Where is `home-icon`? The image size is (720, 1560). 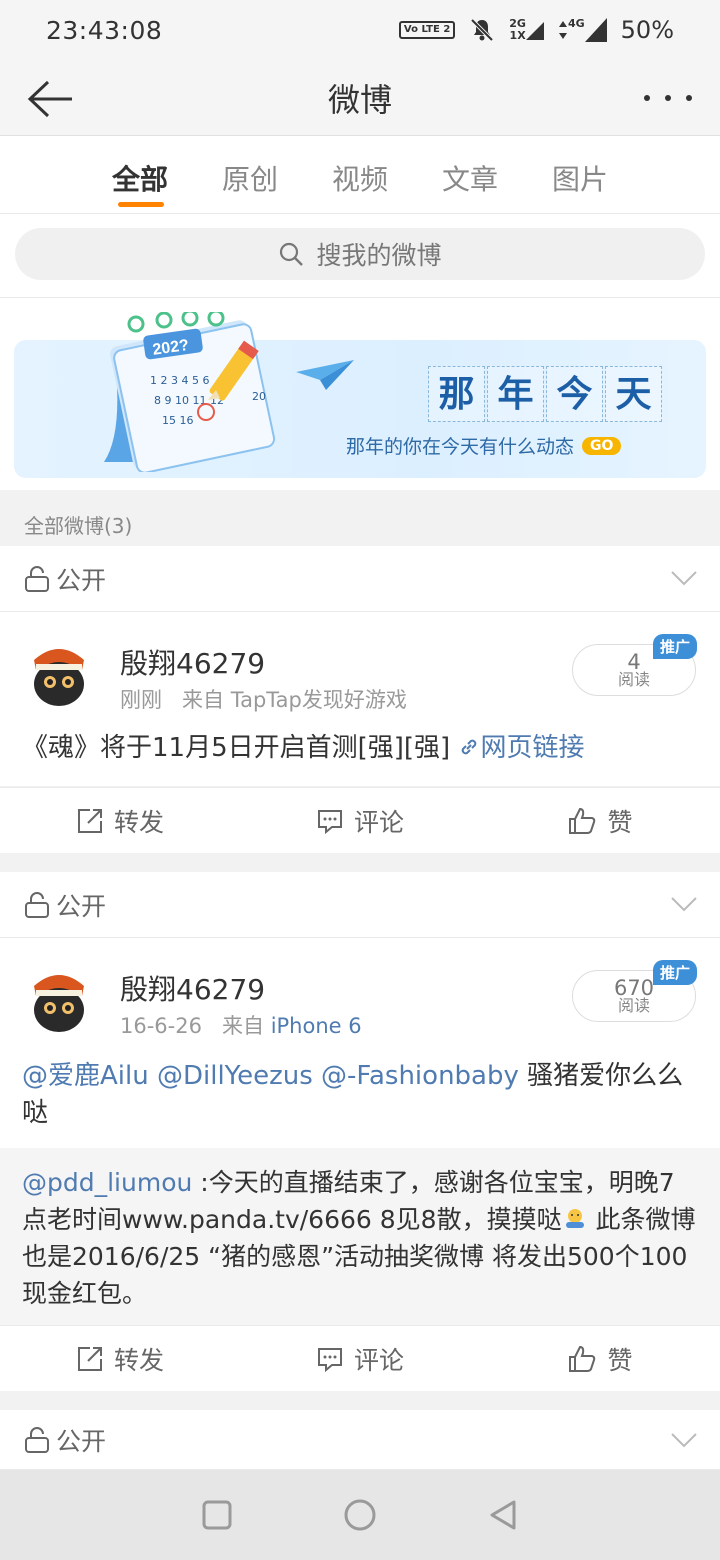
home-icon is located at coordinates (360, 1515).